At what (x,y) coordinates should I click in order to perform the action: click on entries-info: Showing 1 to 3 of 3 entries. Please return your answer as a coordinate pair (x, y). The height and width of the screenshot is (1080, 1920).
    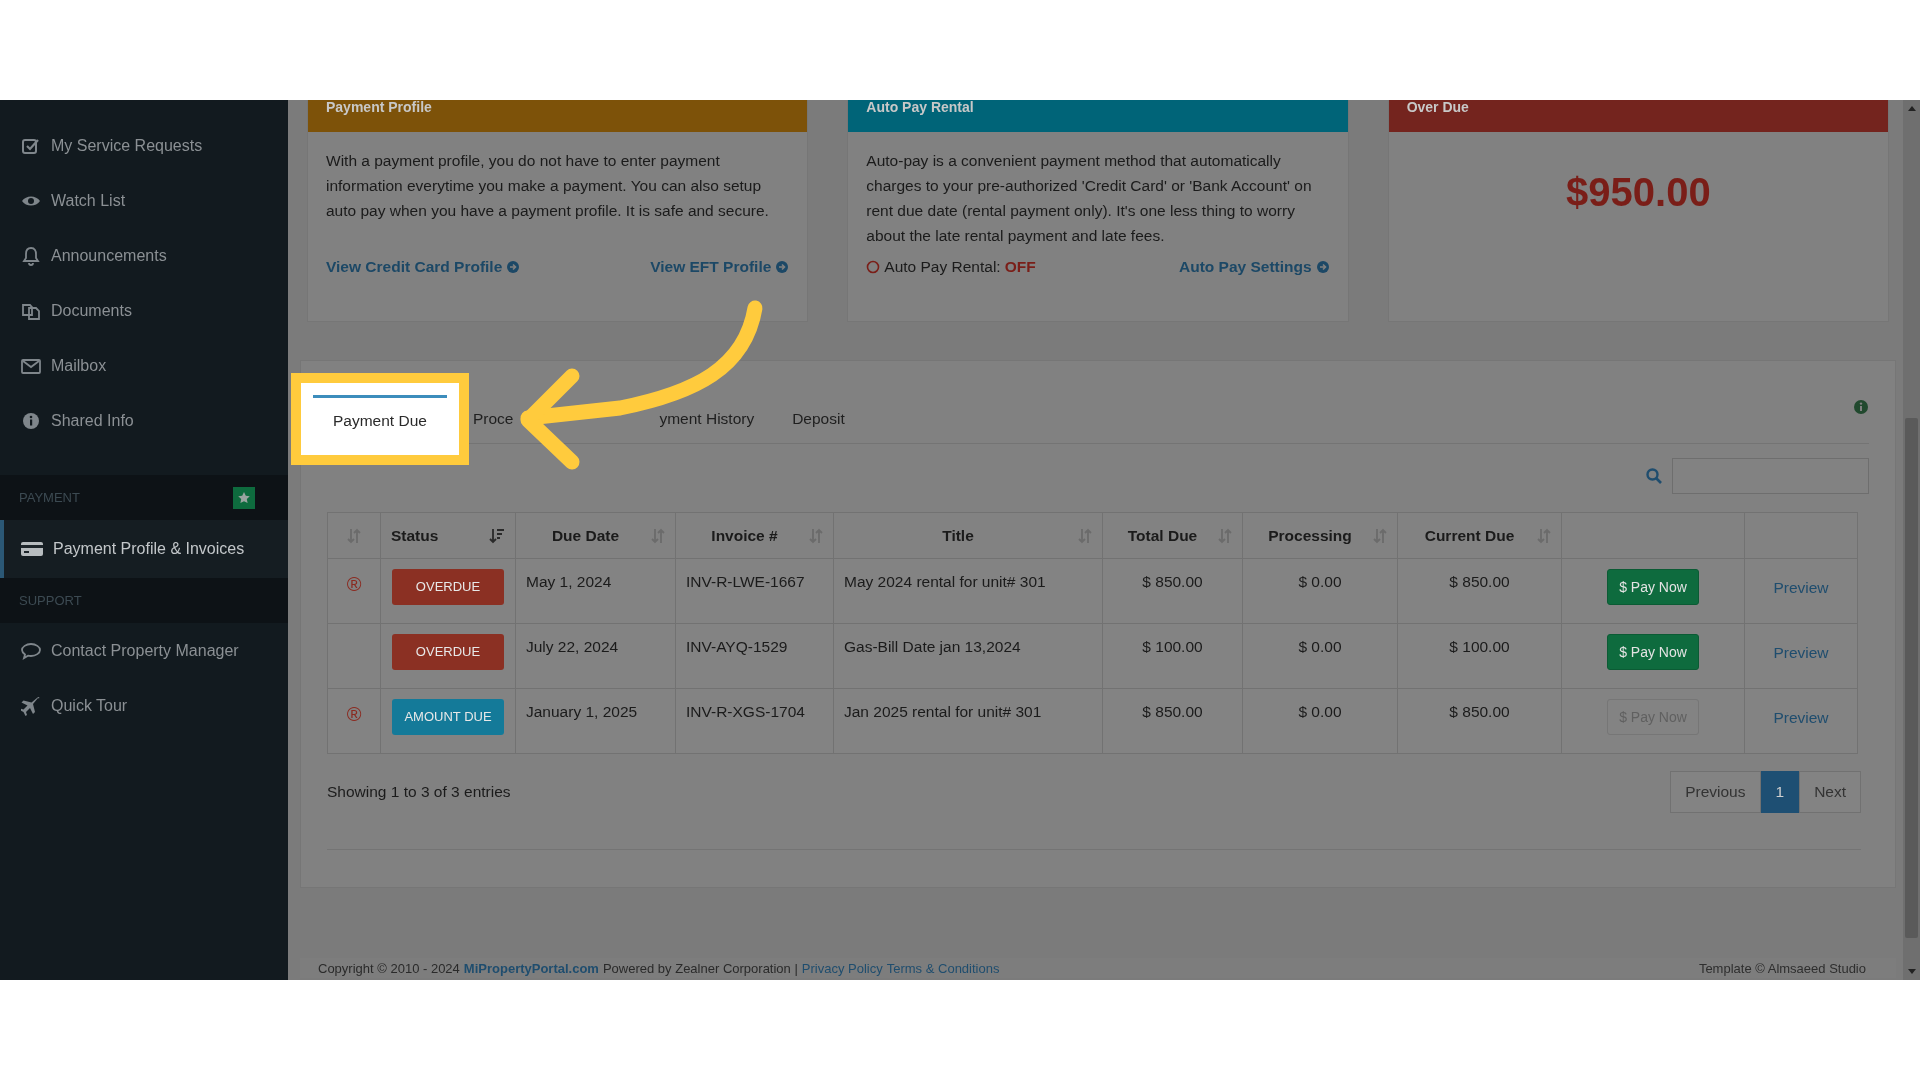
    Looking at the image, I should click on (419, 792).